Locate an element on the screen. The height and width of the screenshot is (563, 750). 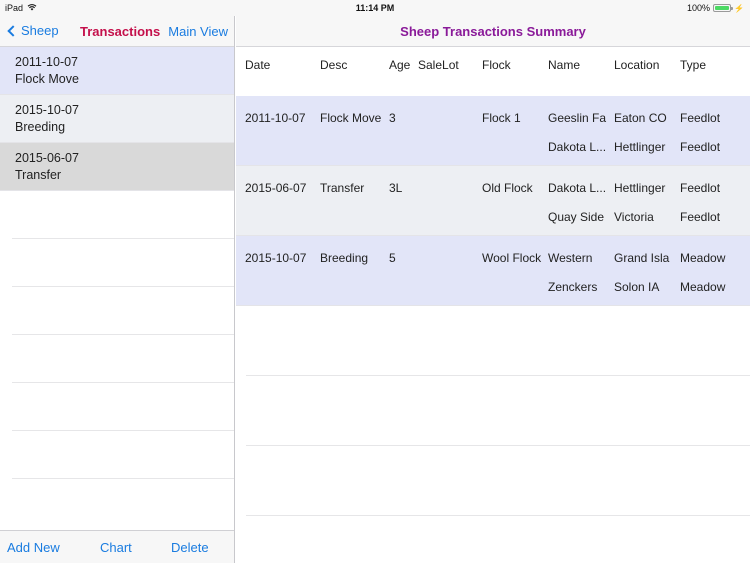
back-button: Sheep is located at coordinates (32, 30).